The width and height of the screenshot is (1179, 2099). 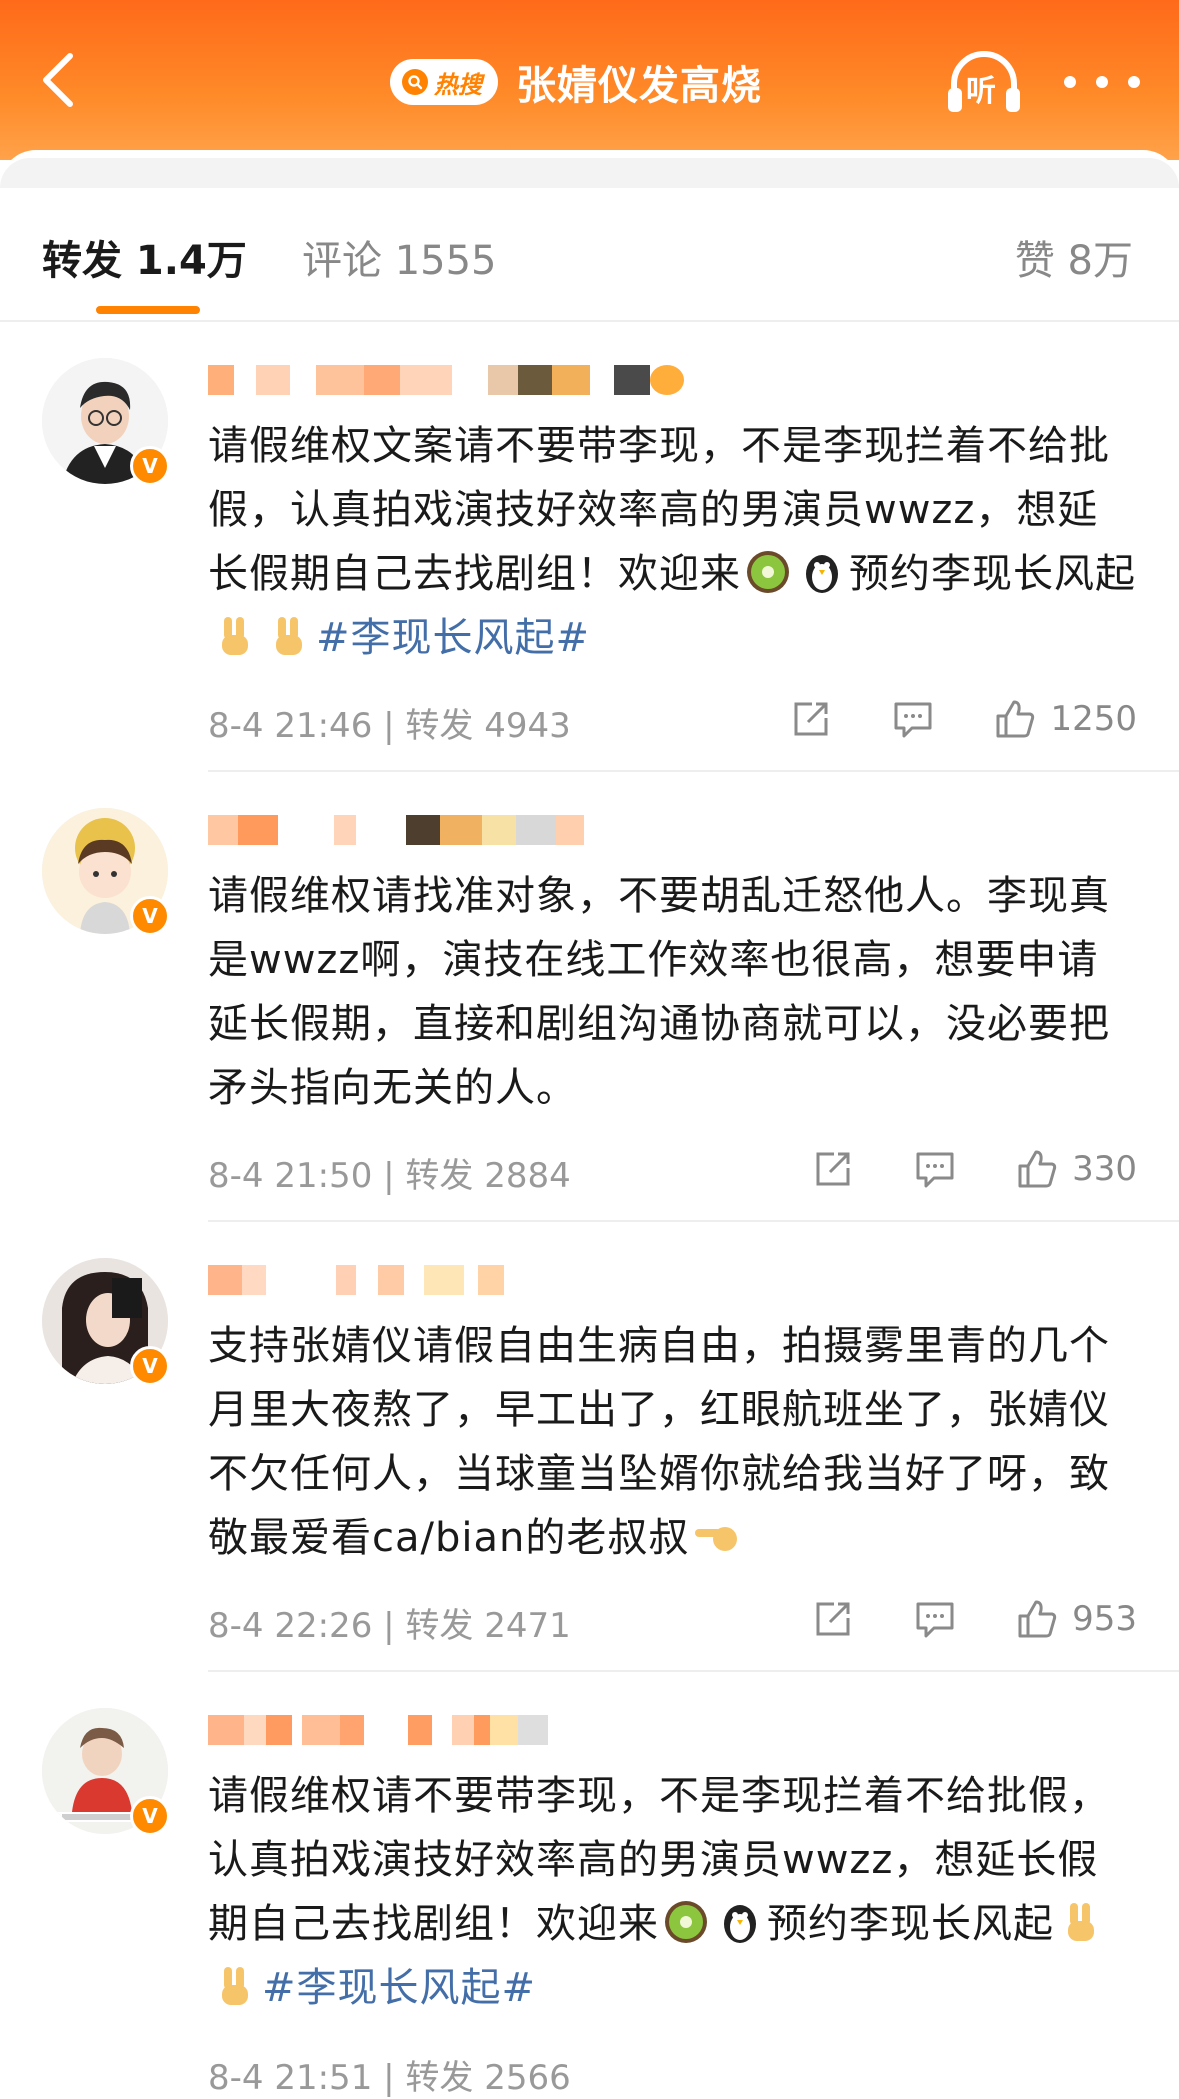 I want to click on action-bar: 1250, so click(x=963, y=719).